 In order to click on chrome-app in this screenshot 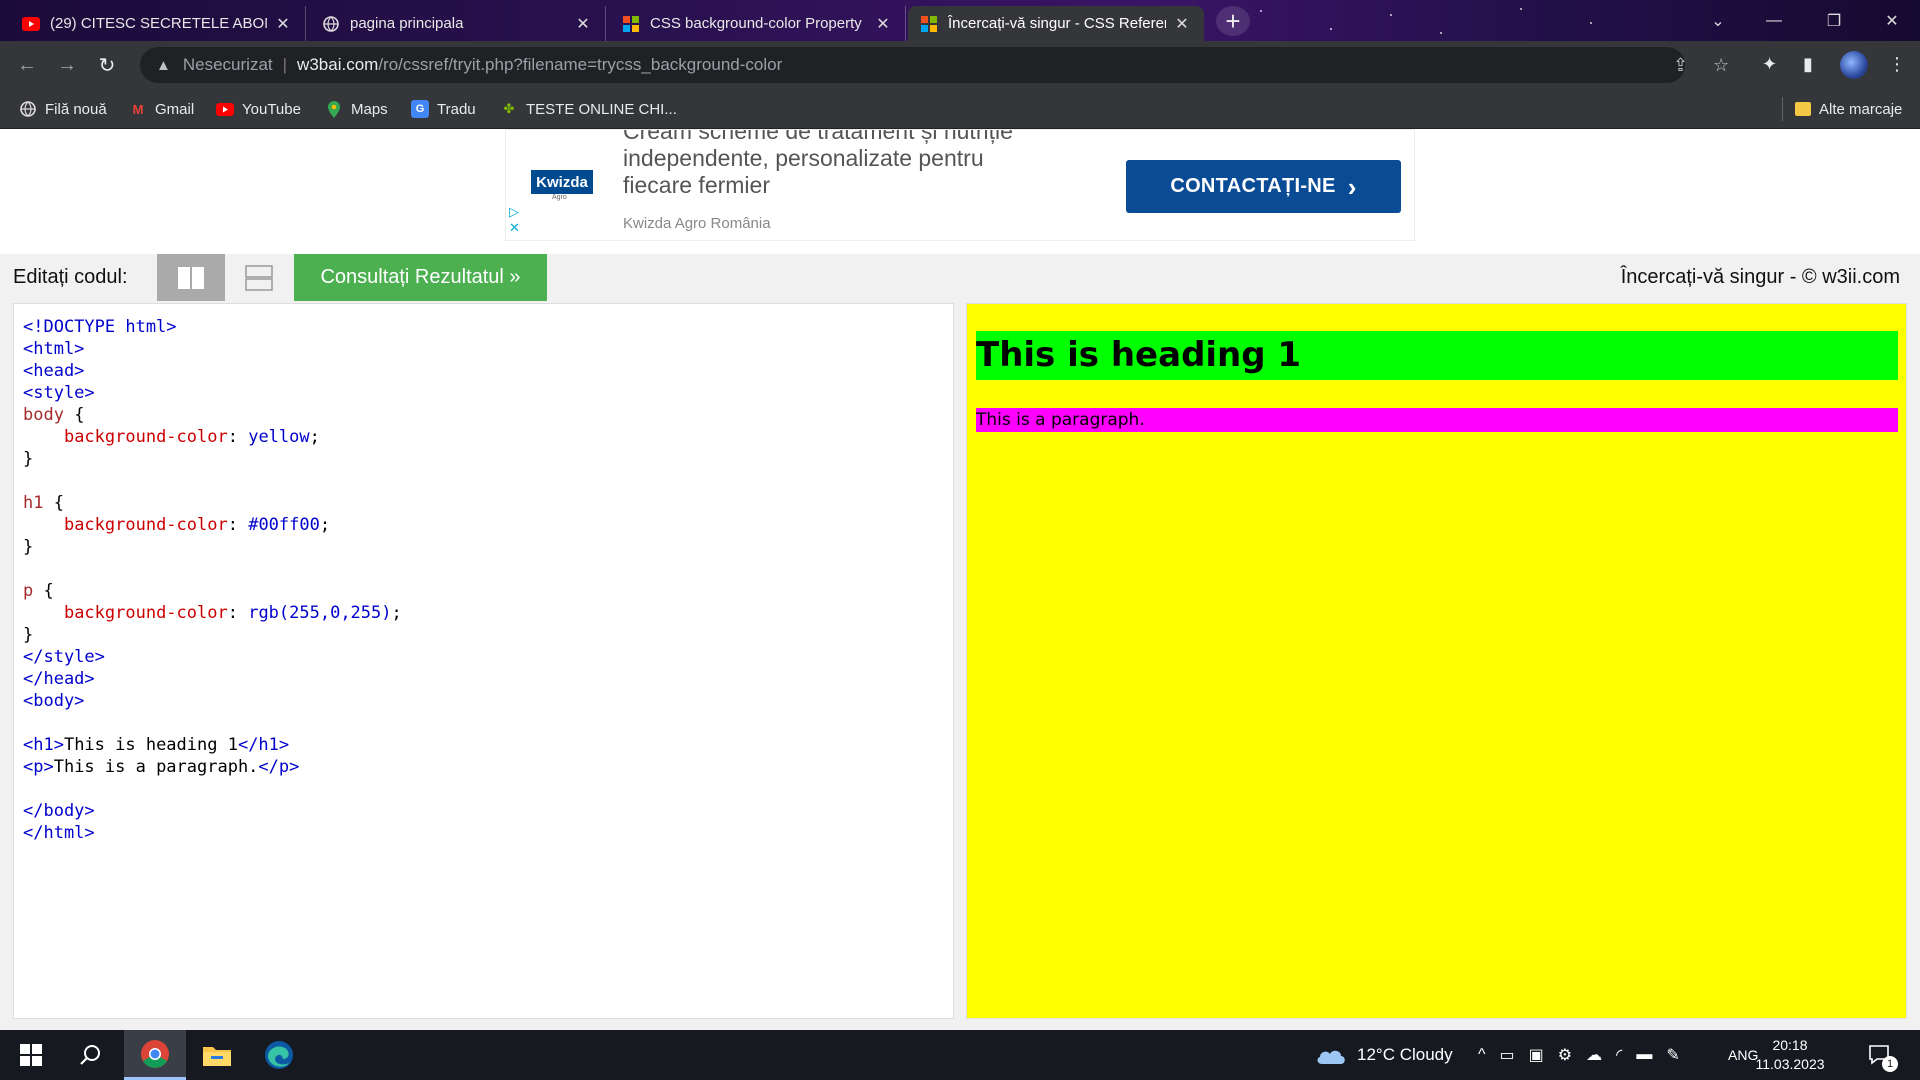, I will do `click(155, 1055)`.